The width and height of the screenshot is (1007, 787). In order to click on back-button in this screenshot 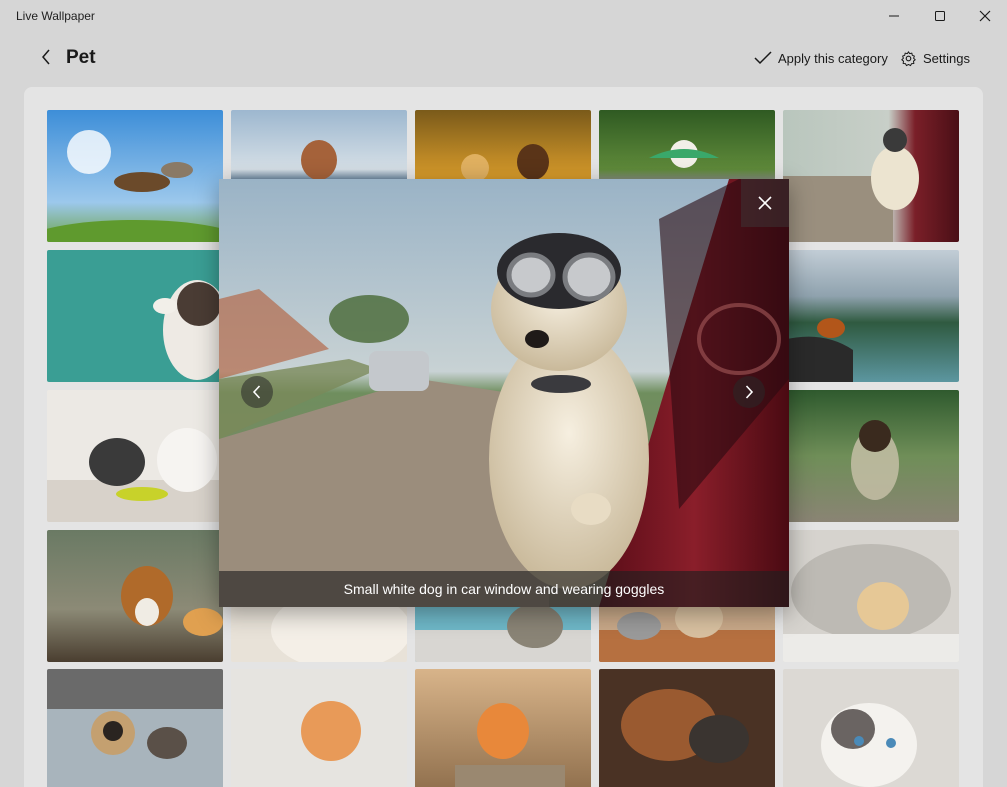, I will do `click(46, 57)`.